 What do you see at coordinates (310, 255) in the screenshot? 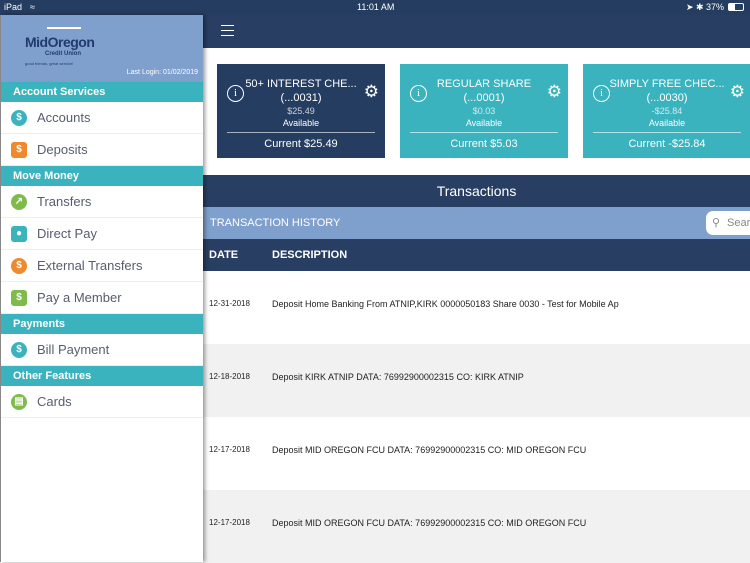
I see `column-description: DESCRIPTION` at bounding box center [310, 255].